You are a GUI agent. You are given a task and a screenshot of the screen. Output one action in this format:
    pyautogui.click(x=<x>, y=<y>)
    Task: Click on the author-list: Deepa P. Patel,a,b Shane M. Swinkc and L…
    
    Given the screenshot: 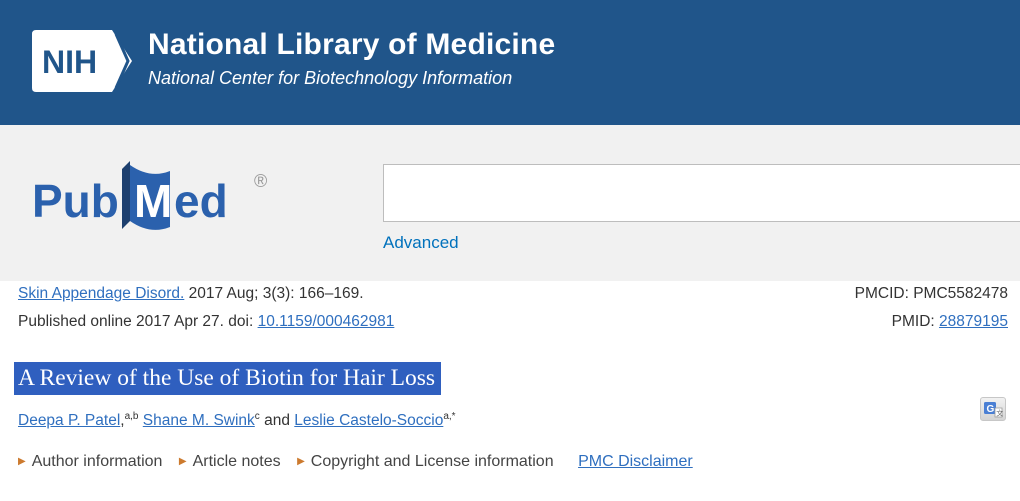 What is the action you would take?
    pyautogui.click(x=237, y=420)
    